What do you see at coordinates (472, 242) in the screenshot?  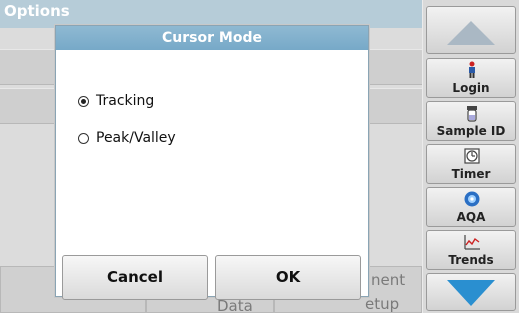 I see `trends-chart-icon` at bounding box center [472, 242].